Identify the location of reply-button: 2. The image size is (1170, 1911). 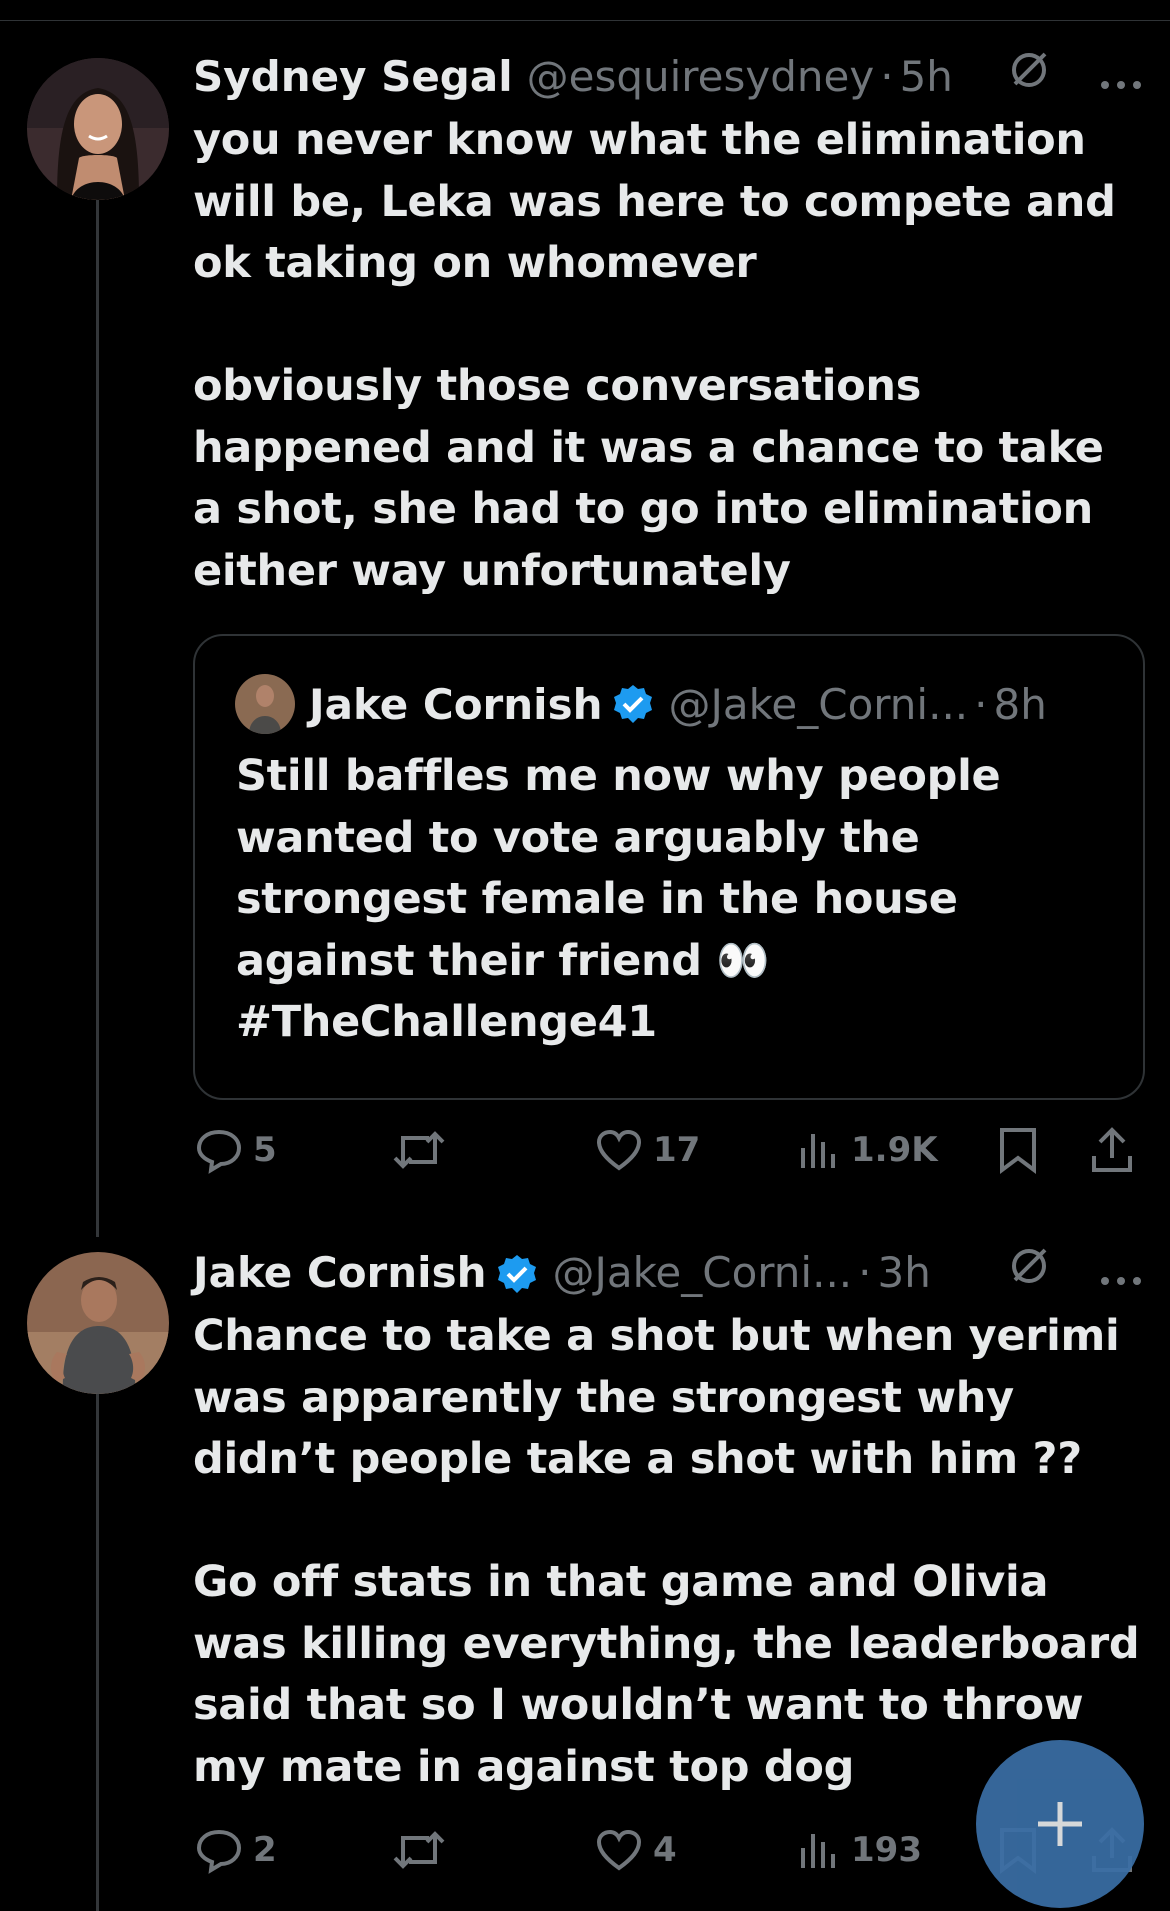
(236, 1850).